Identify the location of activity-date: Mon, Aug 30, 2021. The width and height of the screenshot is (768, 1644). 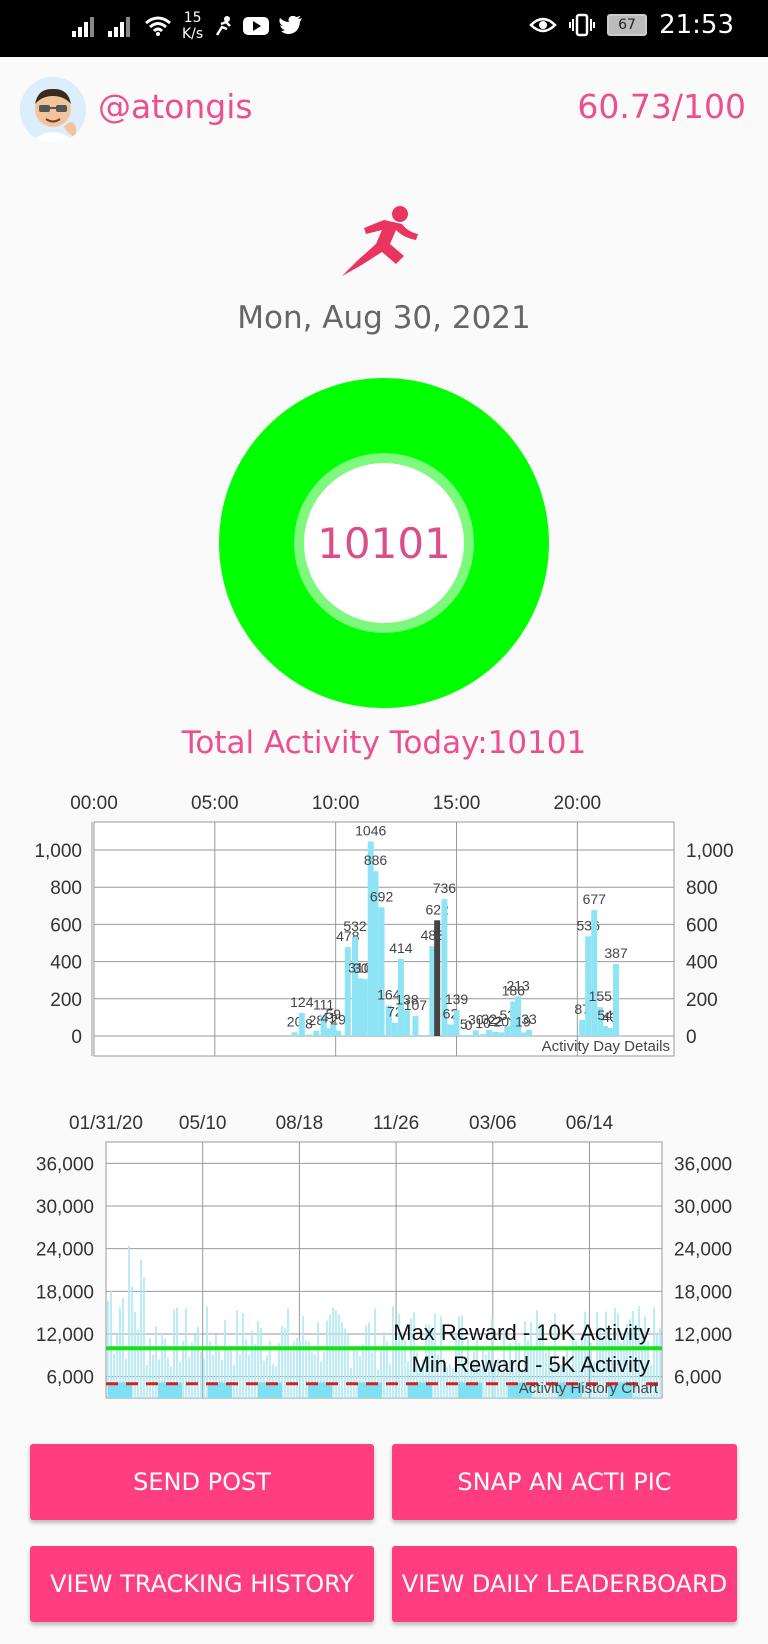
(384, 318).